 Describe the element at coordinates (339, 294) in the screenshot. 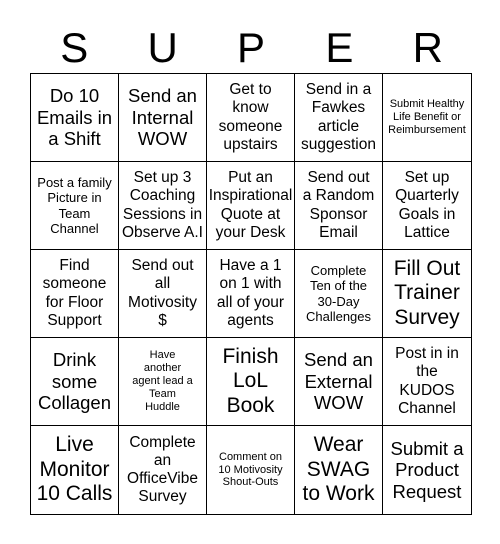

I see `bingo-cell: Complete Ten of the 30-Day Challenges` at that location.